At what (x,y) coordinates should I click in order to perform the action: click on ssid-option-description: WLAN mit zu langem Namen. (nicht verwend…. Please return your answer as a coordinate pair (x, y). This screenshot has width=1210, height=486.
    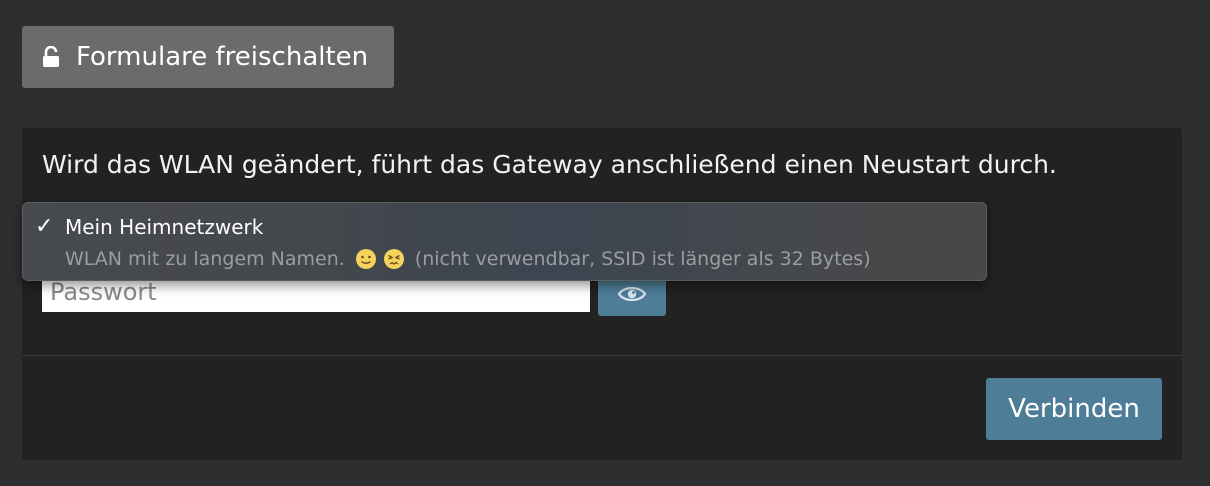
    Looking at the image, I should click on (468, 259).